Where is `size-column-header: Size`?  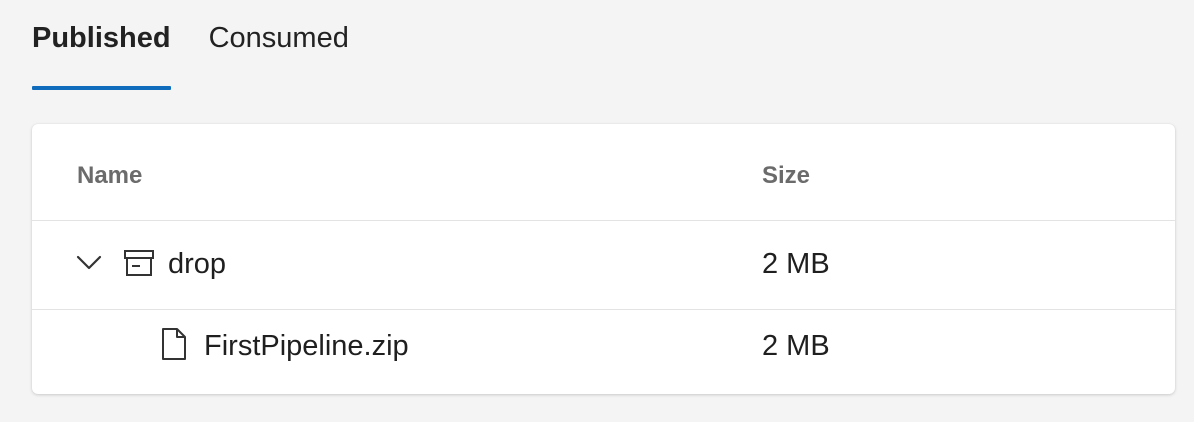
size-column-header: Size is located at coordinates (786, 176).